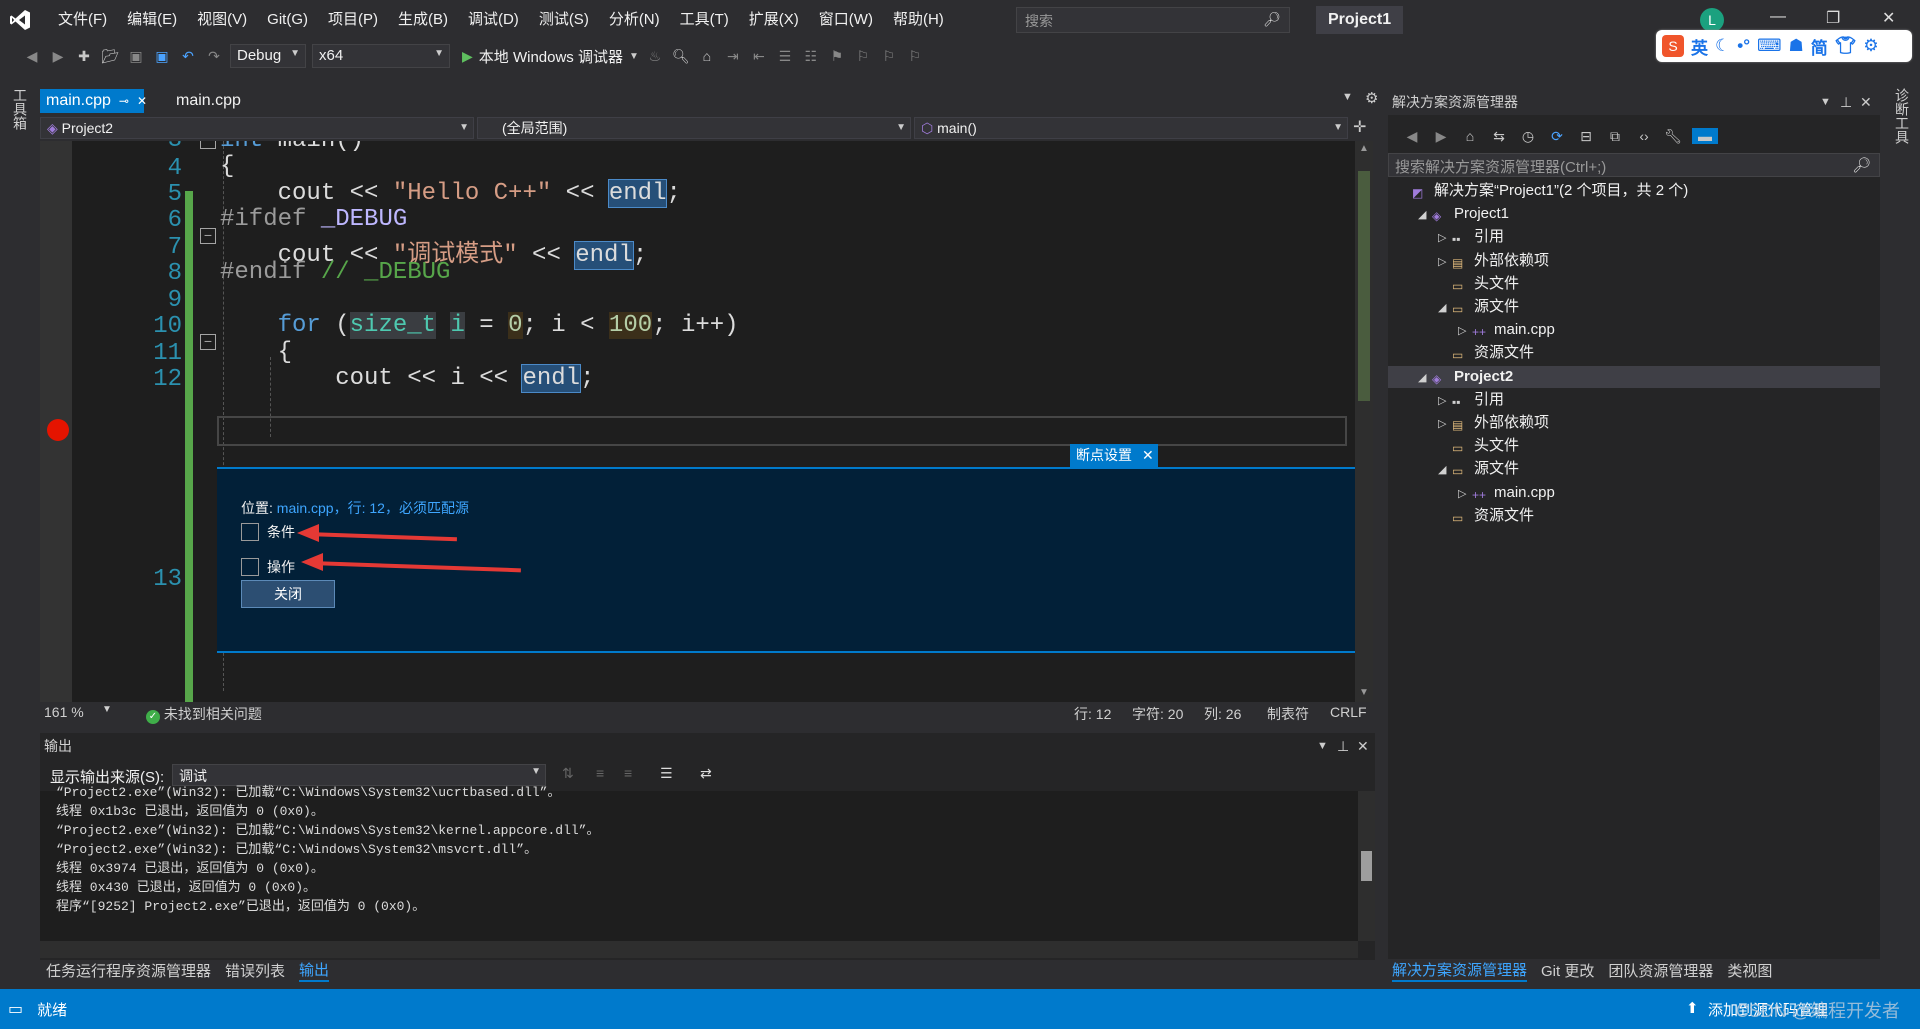 The image size is (1920, 1029). I want to click on close-peek-icon: ✕, so click(1148, 455).